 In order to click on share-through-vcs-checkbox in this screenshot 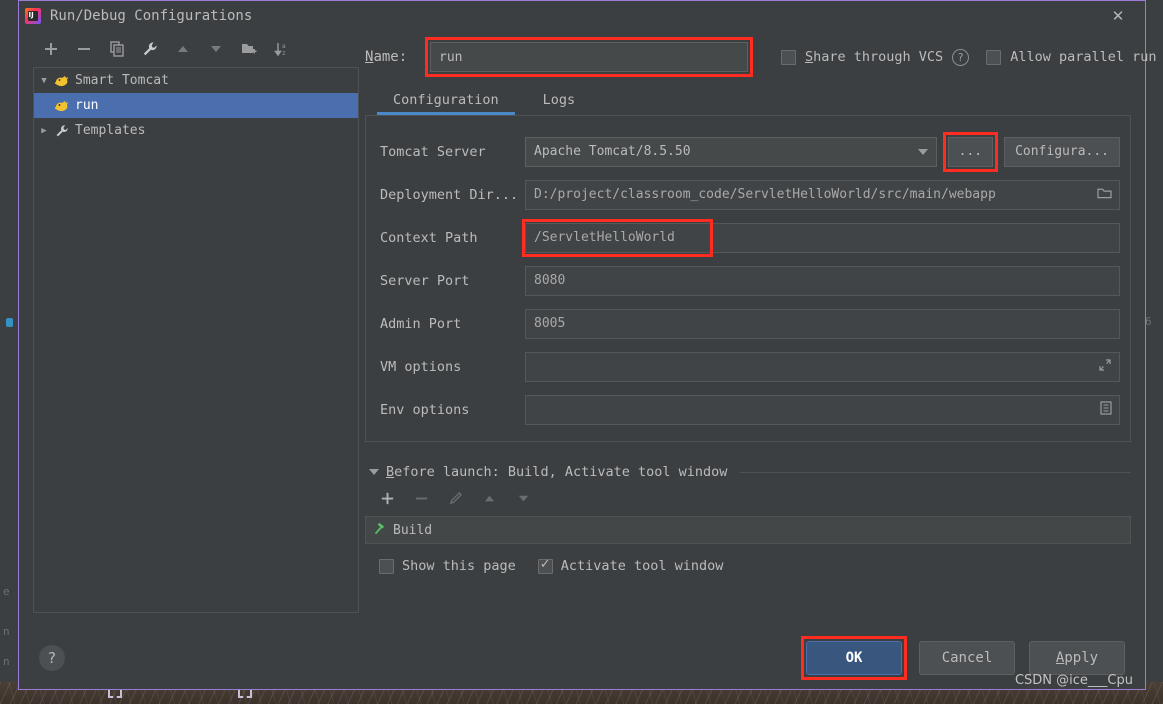, I will do `click(788, 57)`.